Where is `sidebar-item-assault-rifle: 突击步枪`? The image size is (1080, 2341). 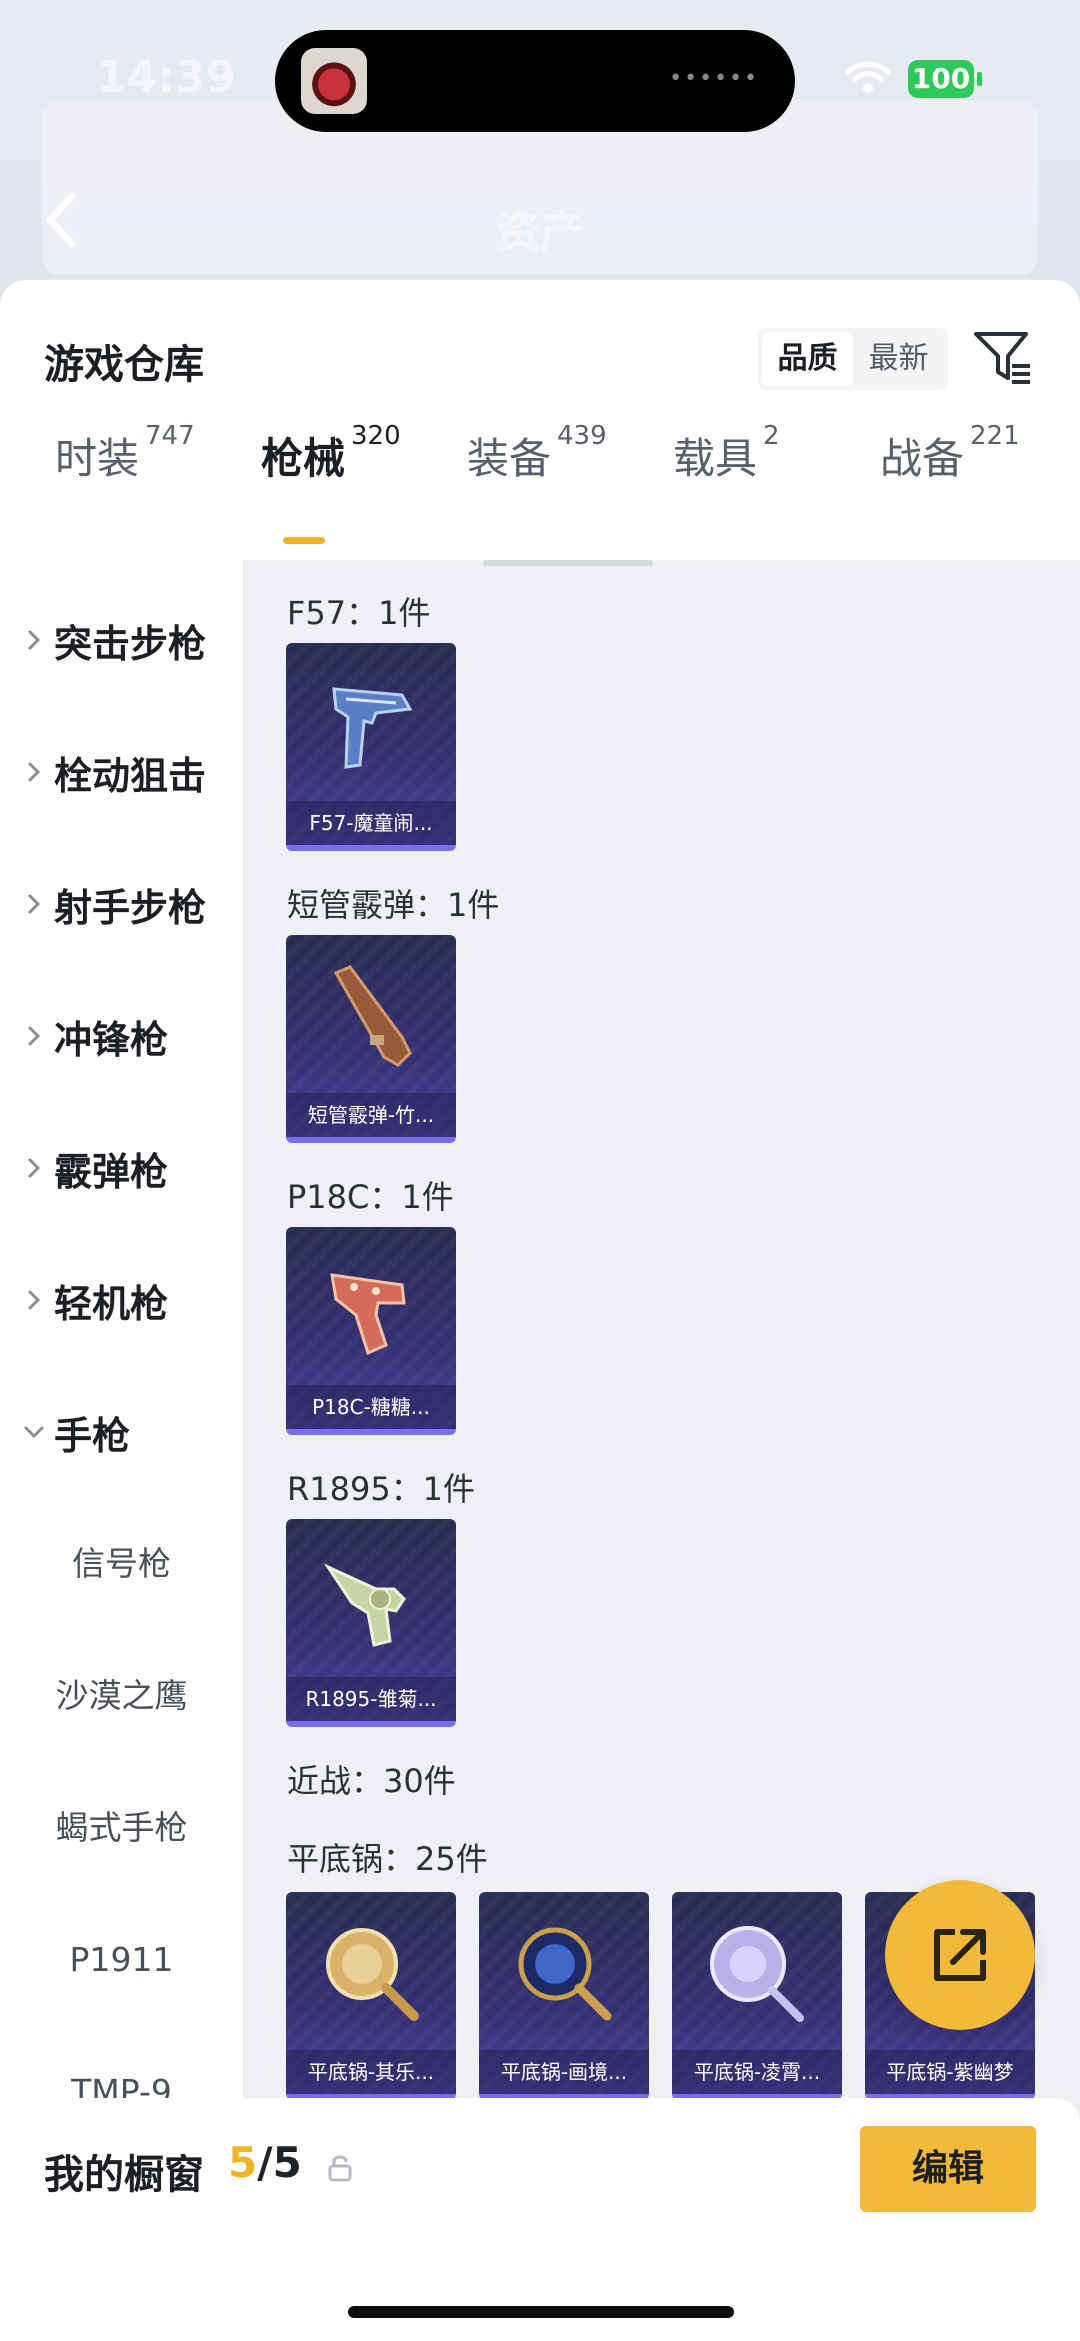
sidebar-item-assault-rifle: 突击步枪 is located at coordinates (121, 640).